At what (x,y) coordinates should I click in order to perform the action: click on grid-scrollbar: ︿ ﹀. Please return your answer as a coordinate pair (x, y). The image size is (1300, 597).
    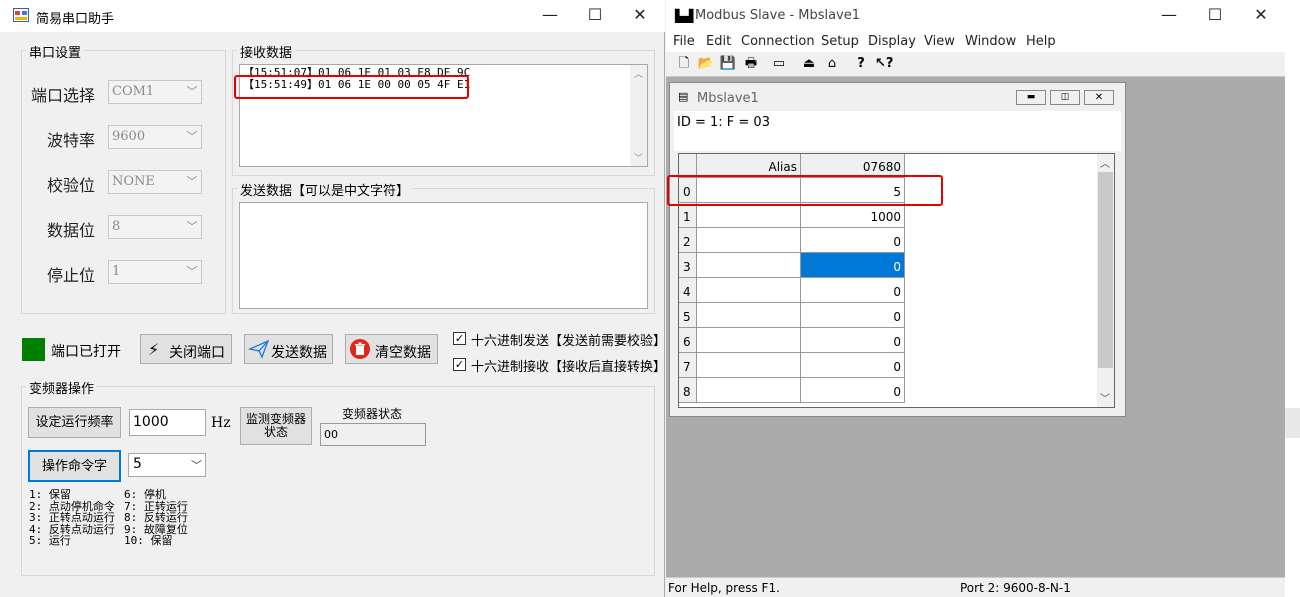
    Looking at the image, I should click on (1105, 280).